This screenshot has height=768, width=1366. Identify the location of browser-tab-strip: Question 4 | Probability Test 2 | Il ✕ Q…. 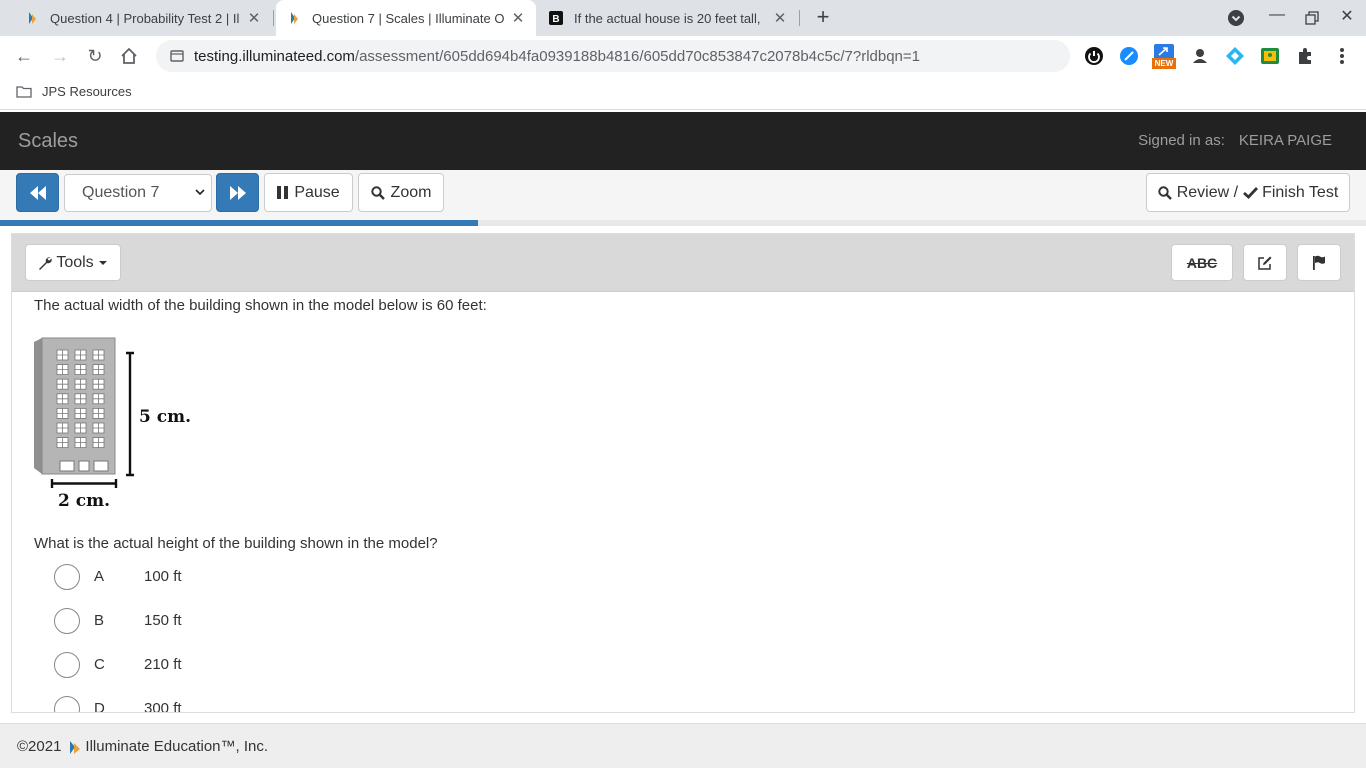
(683, 18).